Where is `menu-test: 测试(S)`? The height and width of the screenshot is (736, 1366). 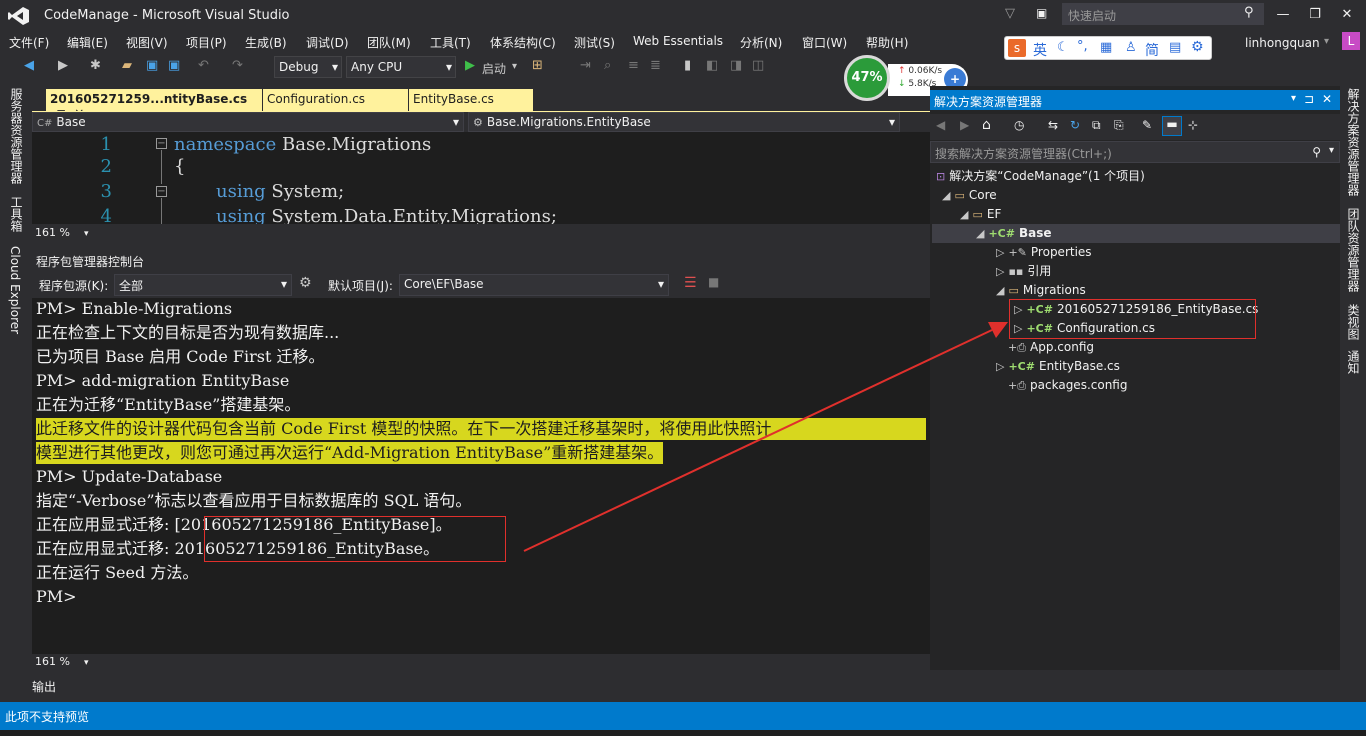 menu-test: 测试(S) is located at coordinates (594, 42).